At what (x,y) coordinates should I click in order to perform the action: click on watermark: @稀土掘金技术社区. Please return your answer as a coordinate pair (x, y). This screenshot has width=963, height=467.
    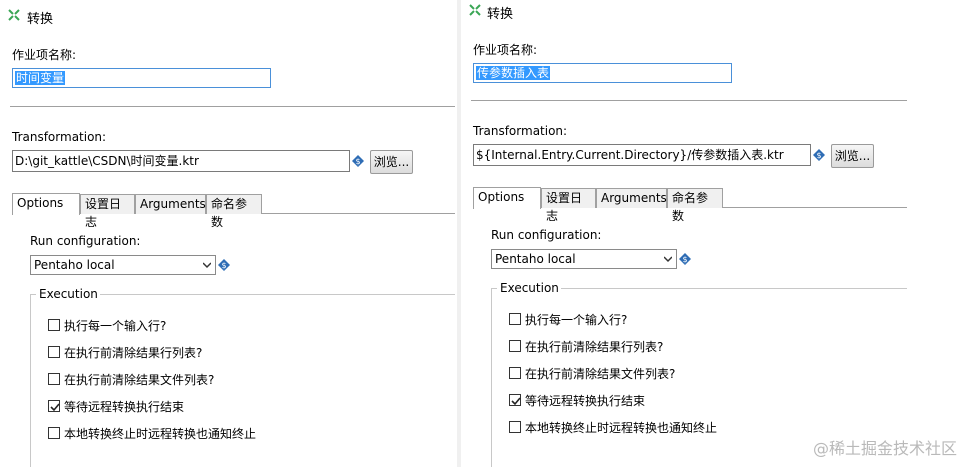
    Looking at the image, I should click on (884, 448).